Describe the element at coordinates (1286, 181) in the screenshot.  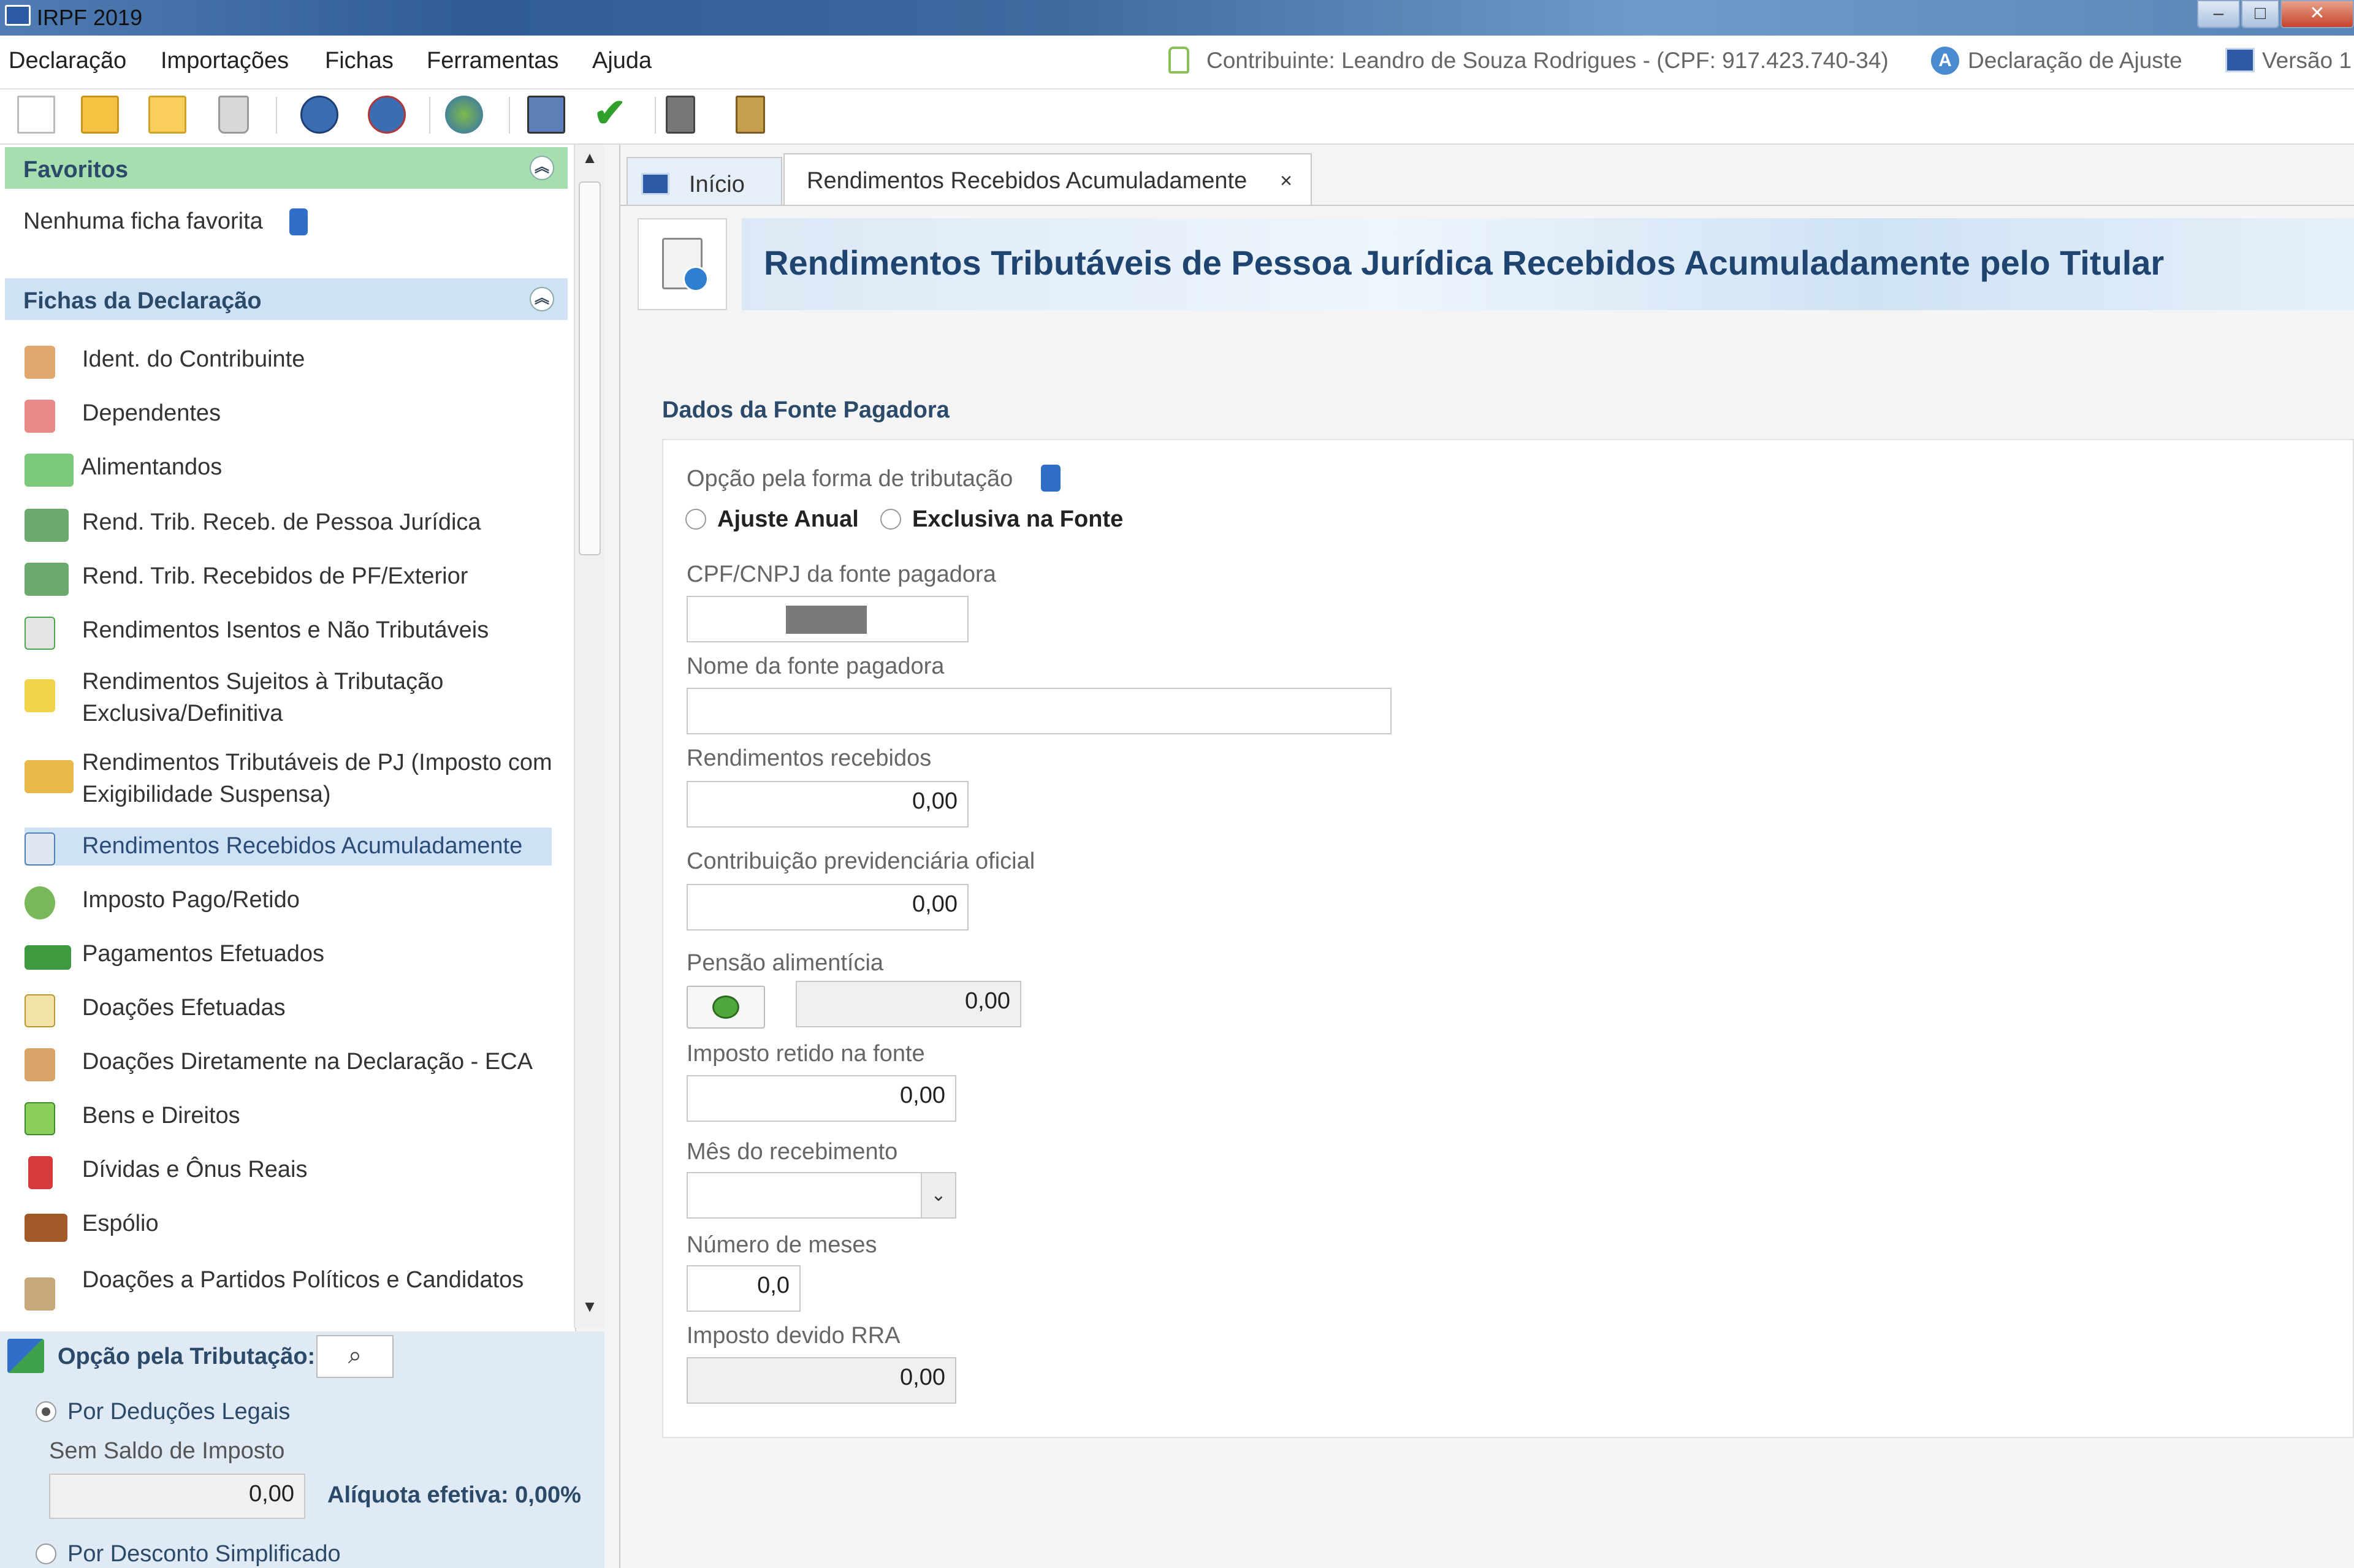
I see `close-tab-icon: ×` at that location.